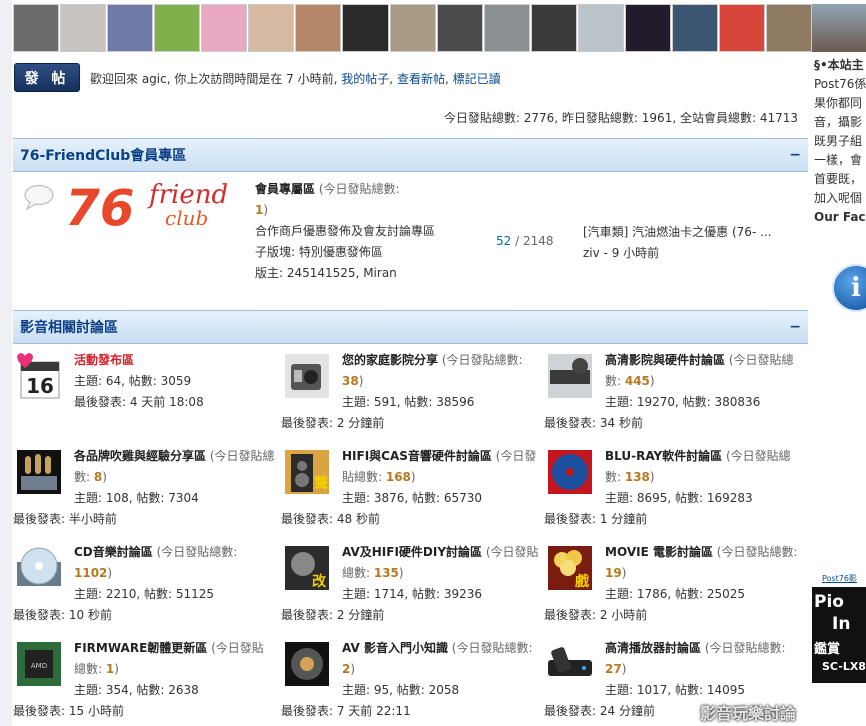  I want to click on club-topic-post-count: 52 / 2148, so click(525, 241).